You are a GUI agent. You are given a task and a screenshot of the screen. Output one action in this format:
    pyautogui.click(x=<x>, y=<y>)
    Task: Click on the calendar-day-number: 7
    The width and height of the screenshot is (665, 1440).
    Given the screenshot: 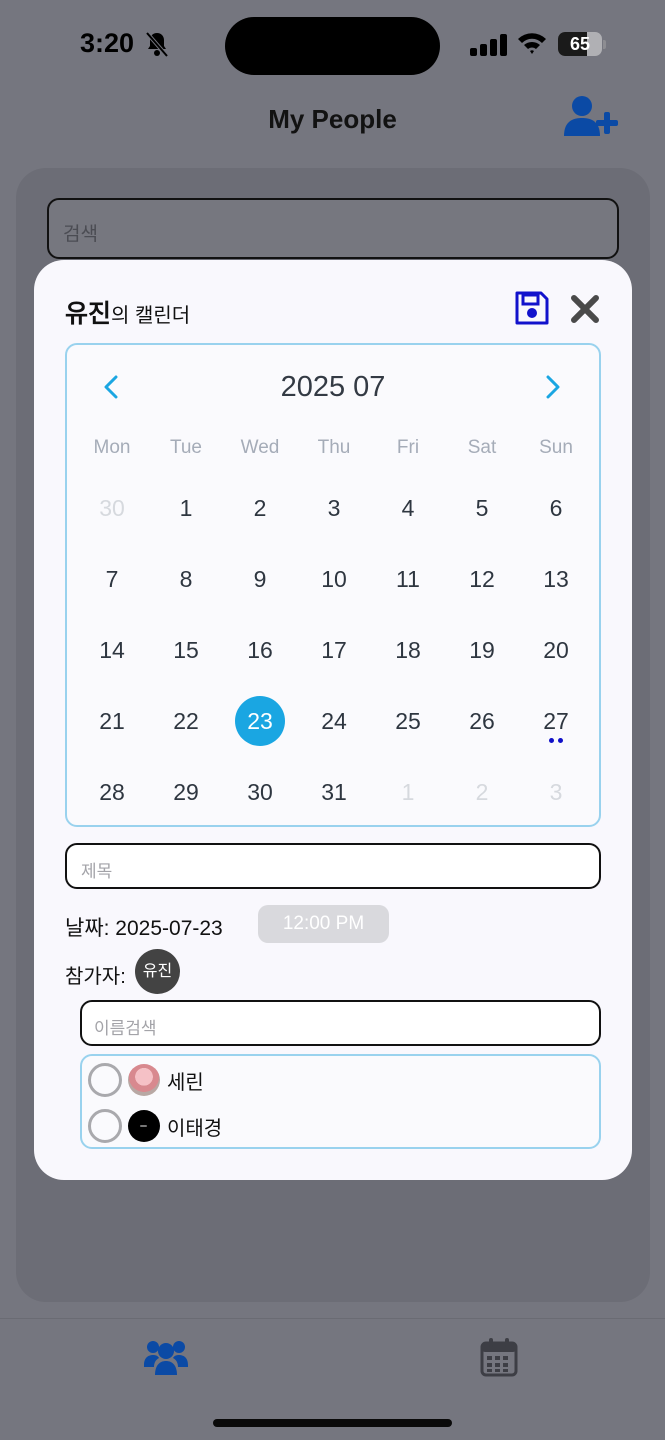 What is the action you would take?
    pyautogui.click(x=112, y=579)
    